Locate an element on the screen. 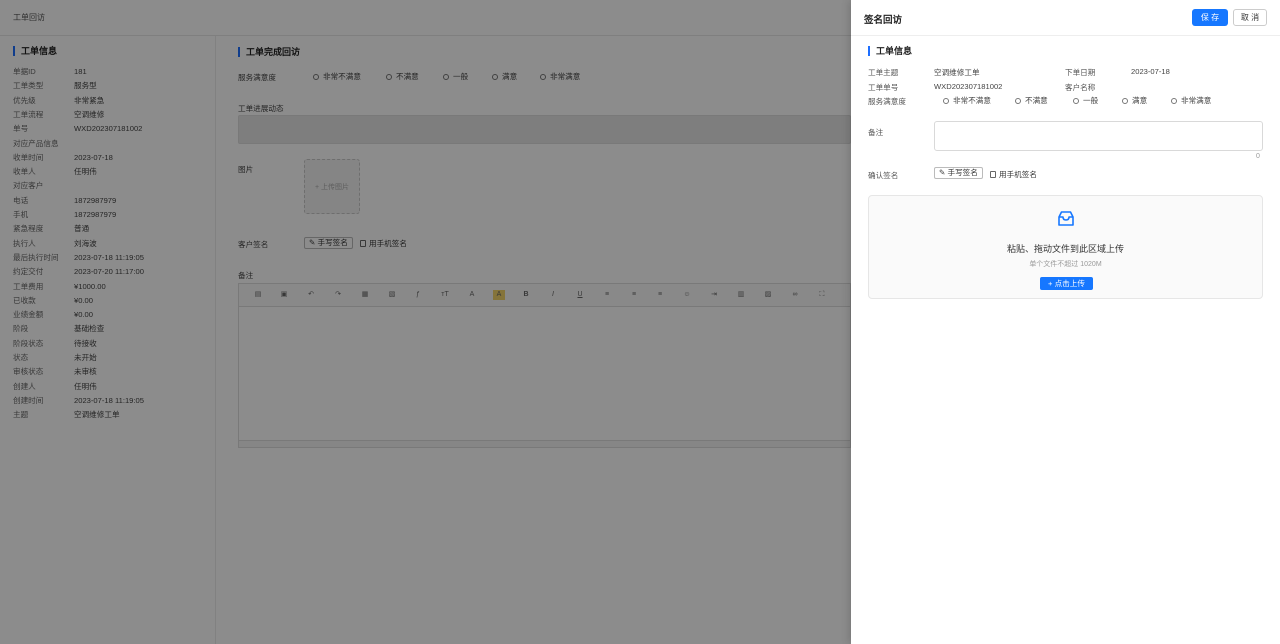 The width and height of the screenshot is (1280, 644). drawer-header: 签名回访 保 存 取 消 is located at coordinates (1065, 18).